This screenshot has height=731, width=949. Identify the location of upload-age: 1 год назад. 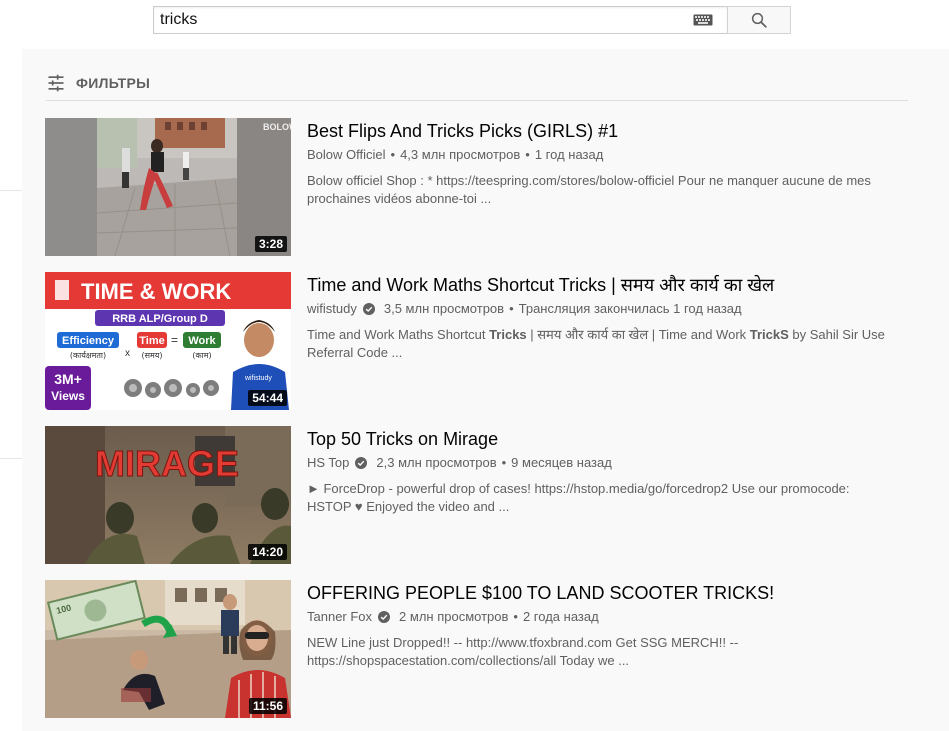
(569, 154).